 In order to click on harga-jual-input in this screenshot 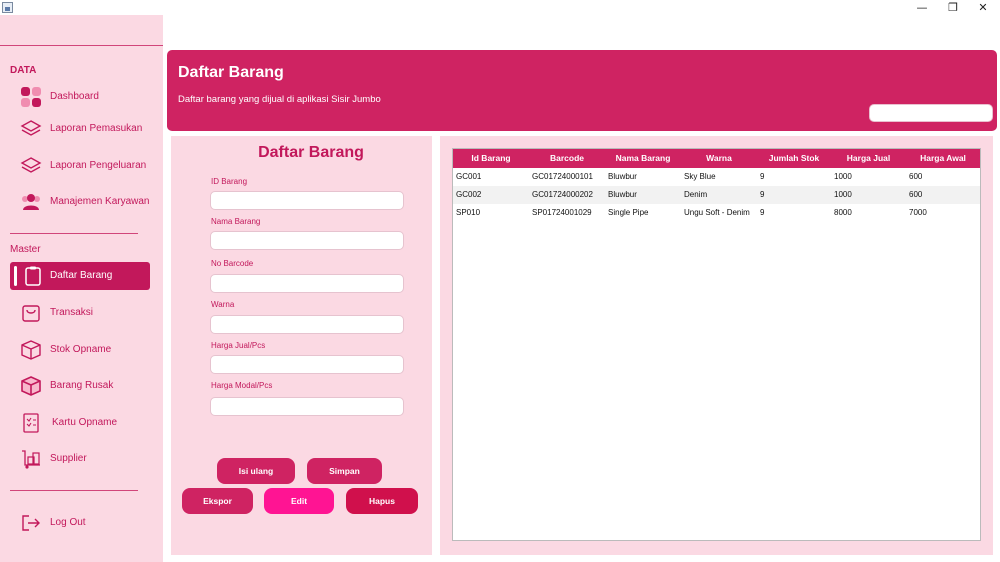, I will do `click(307, 364)`.